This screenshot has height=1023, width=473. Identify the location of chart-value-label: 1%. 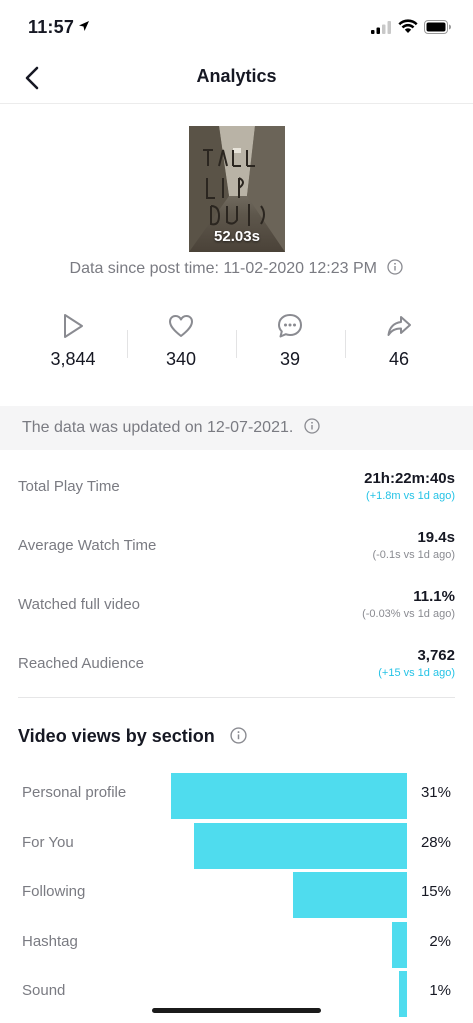
(440, 990).